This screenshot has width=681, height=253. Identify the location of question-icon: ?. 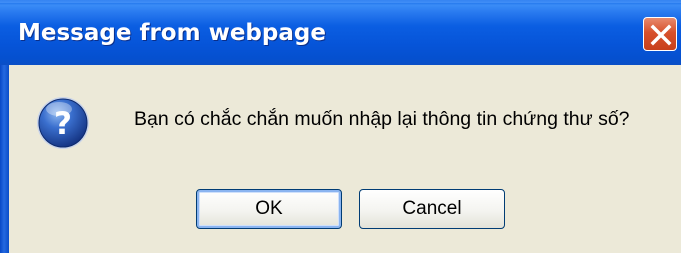
(63, 123).